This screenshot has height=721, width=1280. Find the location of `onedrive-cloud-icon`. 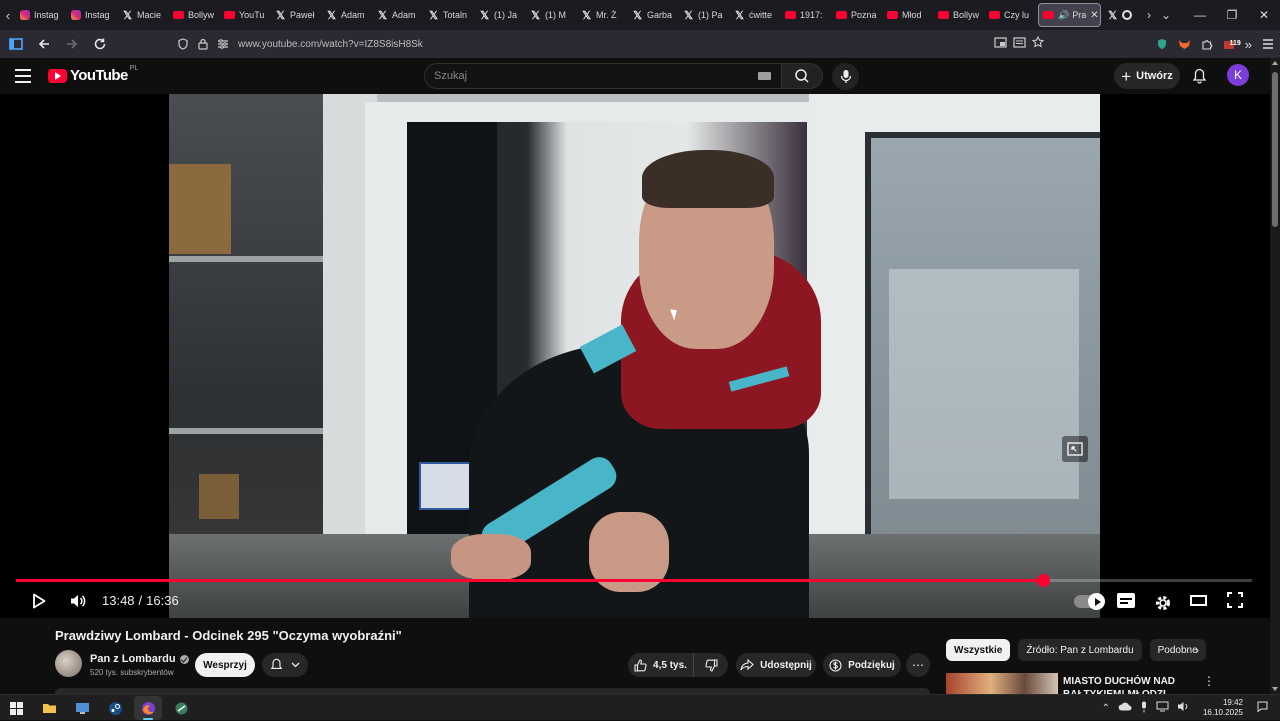

onedrive-cloud-icon is located at coordinates (1125, 708).